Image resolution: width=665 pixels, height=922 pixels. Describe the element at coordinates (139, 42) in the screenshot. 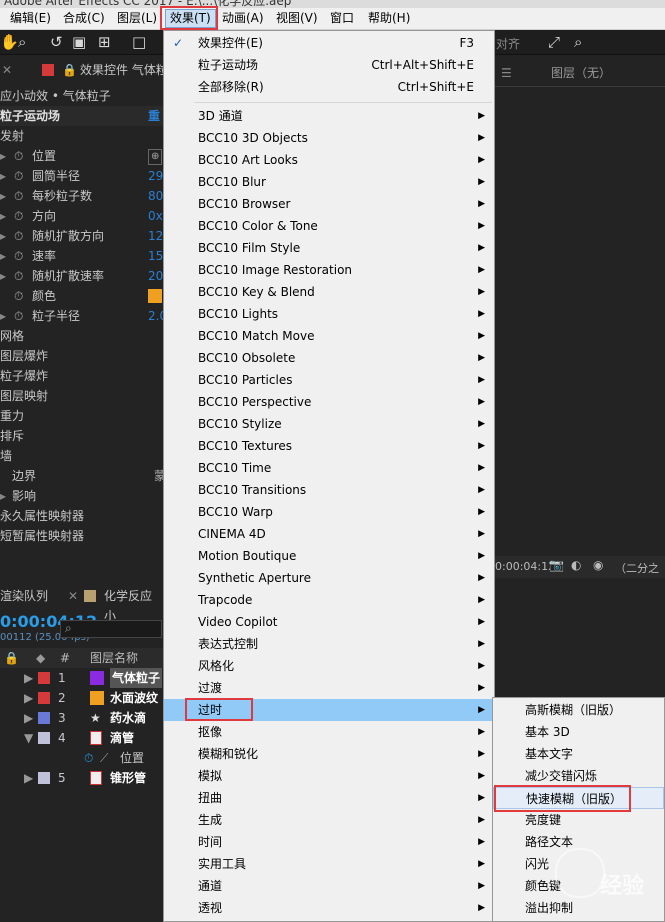

I see `rectangle-tool-icon: □` at that location.